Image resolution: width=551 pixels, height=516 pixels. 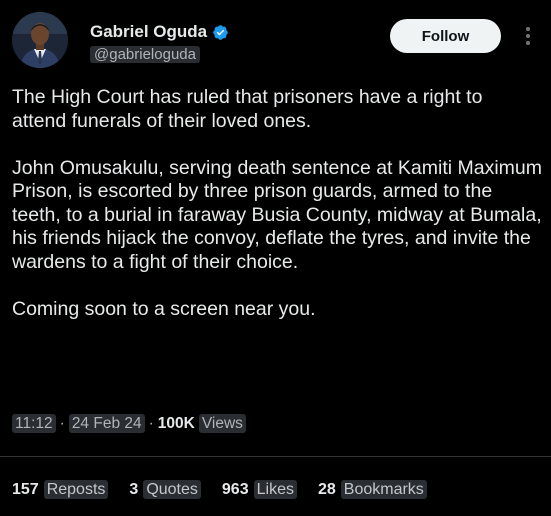 I want to click on stat-count: 157, so click(x=25, y=489).